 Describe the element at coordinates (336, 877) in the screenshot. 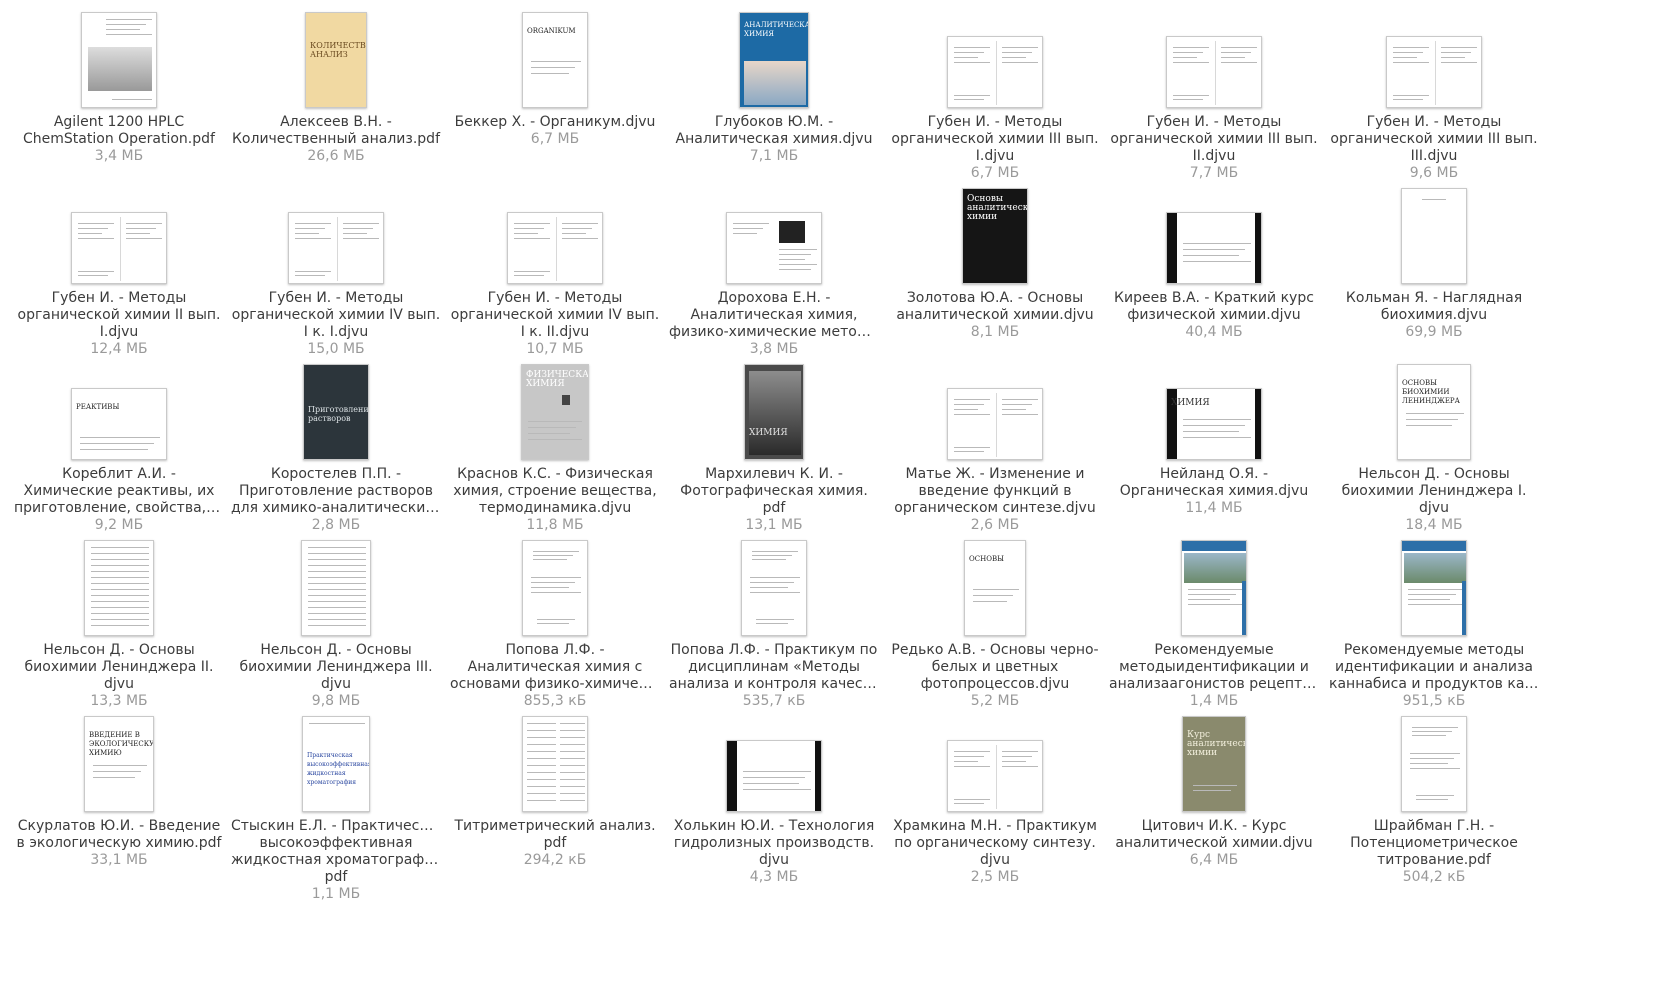

I see `file-name-line: pdf` at that location.